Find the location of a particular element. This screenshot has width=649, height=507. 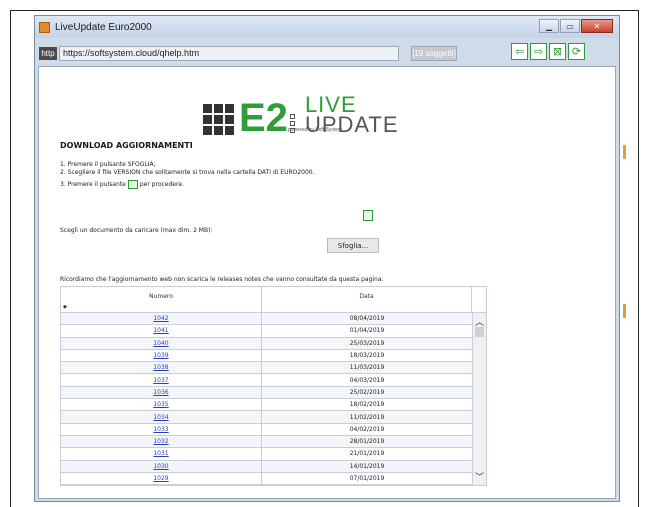

release-date: 21/01/2019 is located at coordinates (367, 454).